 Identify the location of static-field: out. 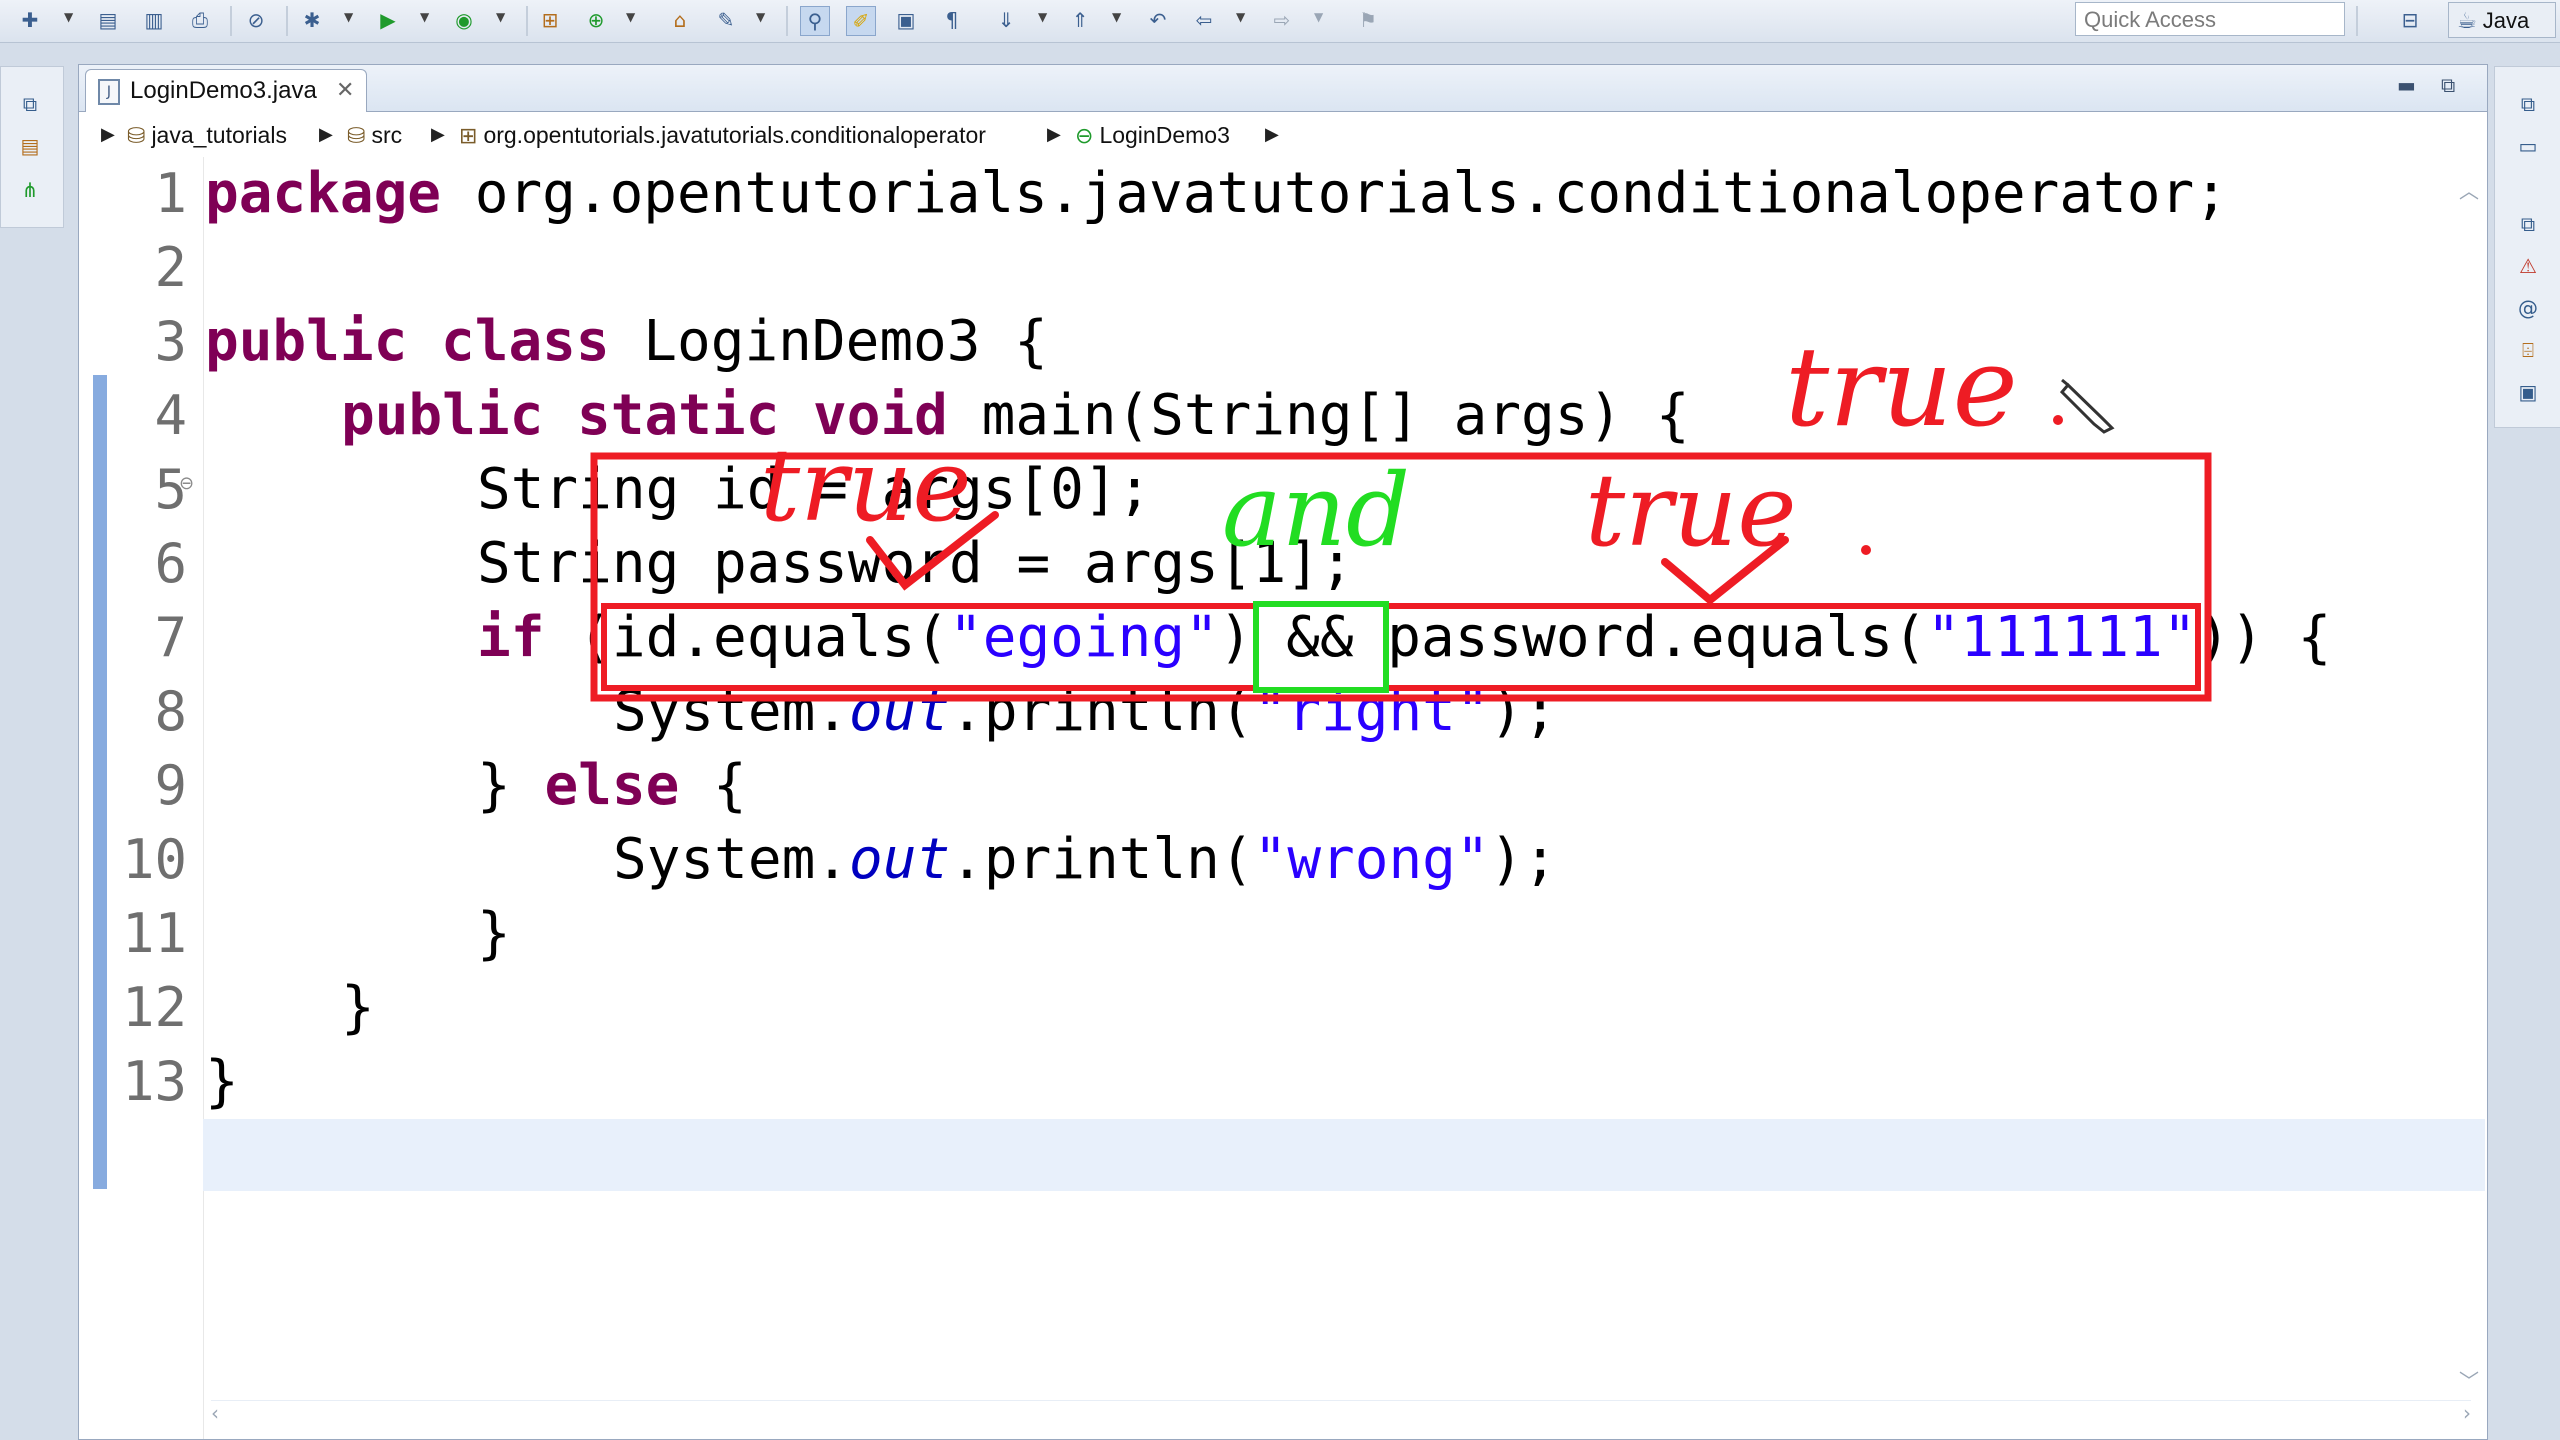
(900, 859).